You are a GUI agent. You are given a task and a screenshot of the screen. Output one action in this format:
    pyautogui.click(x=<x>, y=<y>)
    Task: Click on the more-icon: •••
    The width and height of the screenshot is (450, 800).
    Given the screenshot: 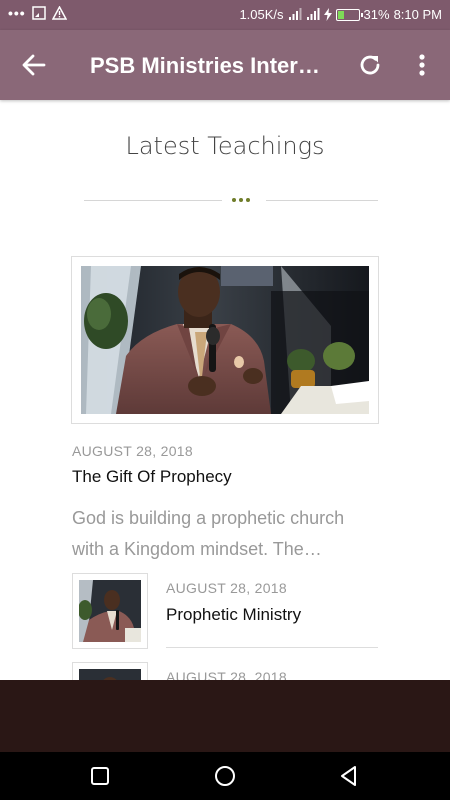 What is the action you would take?
    pyautogui.click(x=17, y=13)
    